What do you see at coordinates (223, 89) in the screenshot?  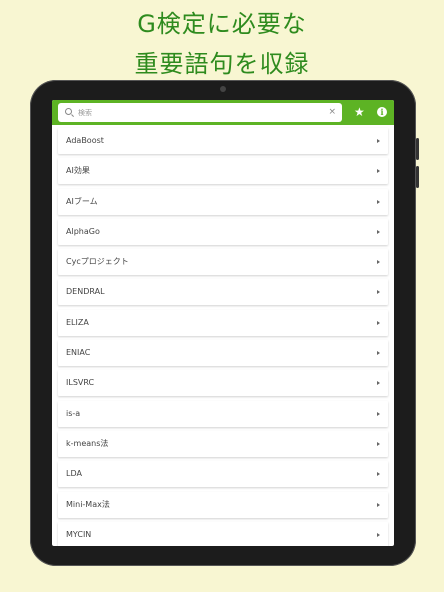 I see `camera-dot` at bounding box center [223, 89].